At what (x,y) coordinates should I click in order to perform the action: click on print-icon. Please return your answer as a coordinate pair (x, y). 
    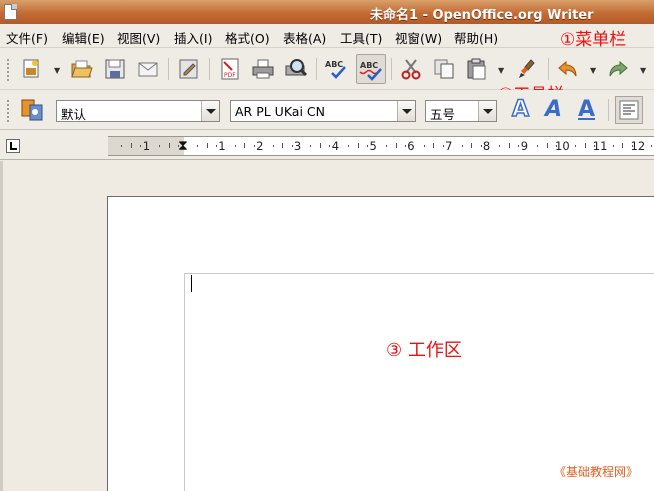
    Looking at the image, I should click on (263, 69).